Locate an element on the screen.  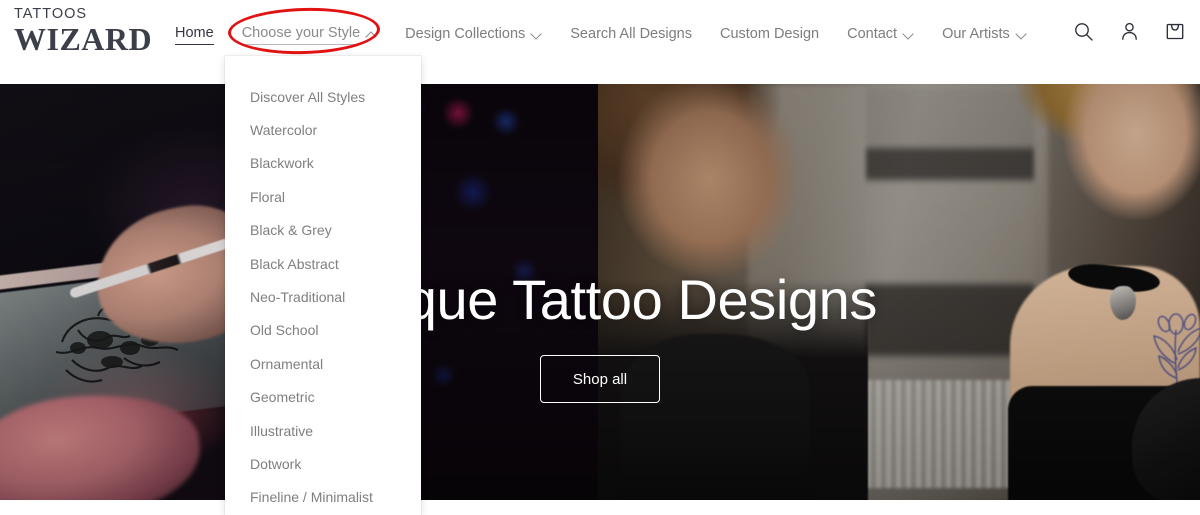
dropdown-item-black-abstract: Black Abstract is located at coordinates (323, 263).